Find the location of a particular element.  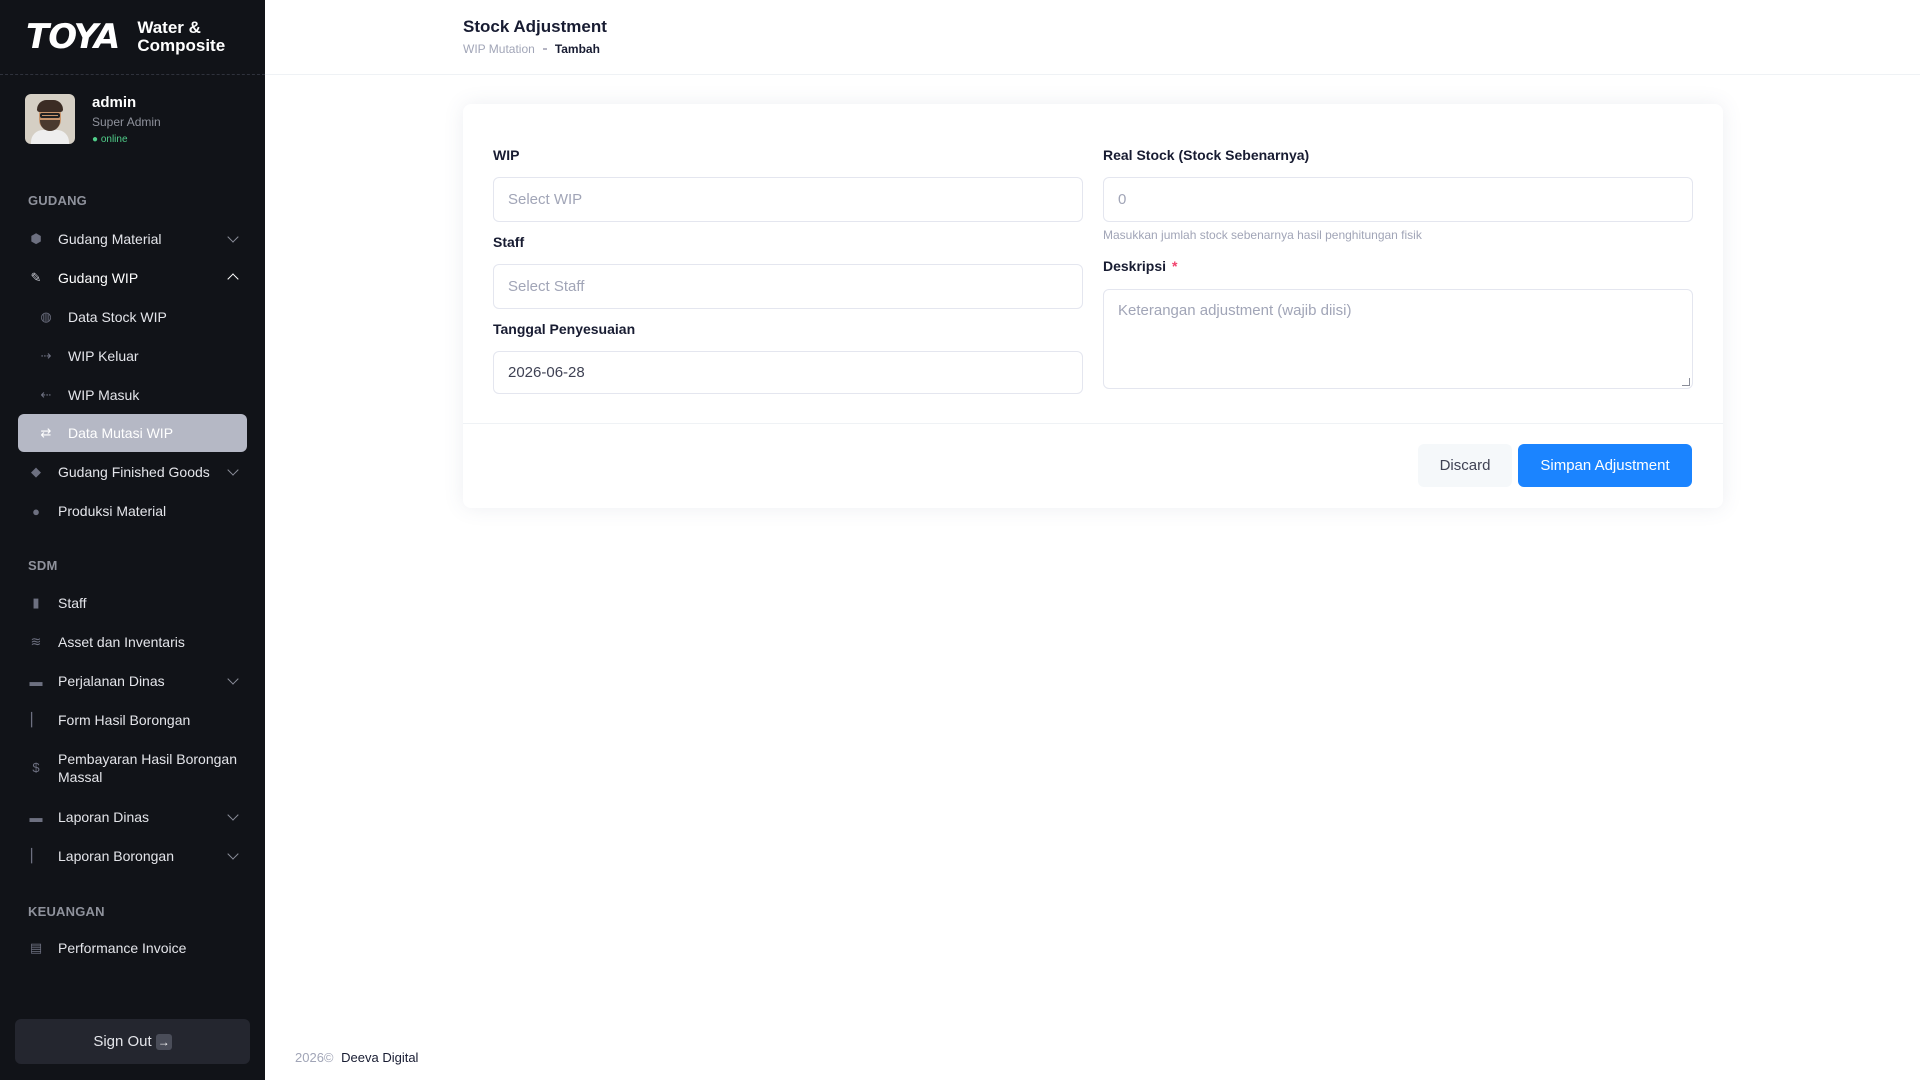

brand-logo: TOYA is located at coordinates (73, 37).